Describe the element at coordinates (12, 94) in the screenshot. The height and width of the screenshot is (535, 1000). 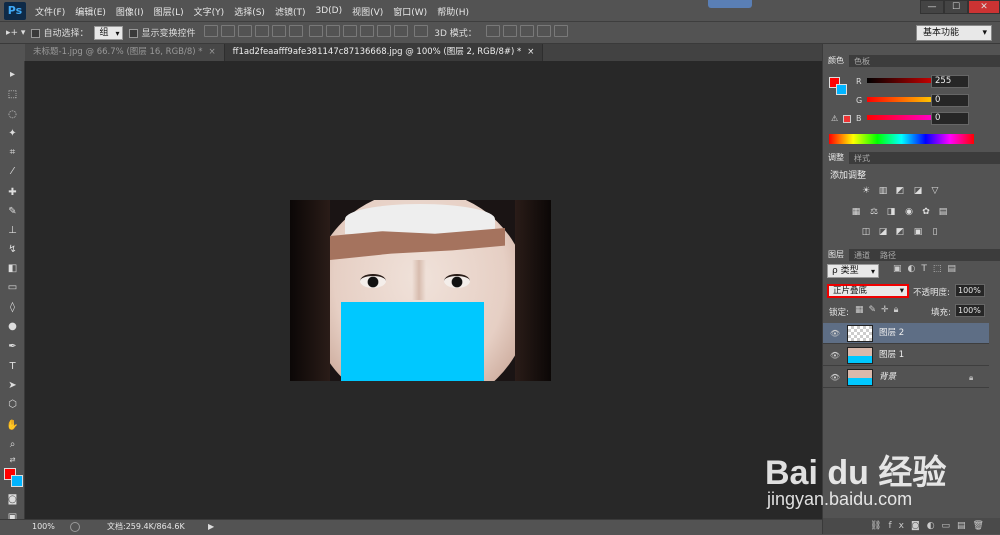
I see `marquee-tool-icon: ⬚` at that location.